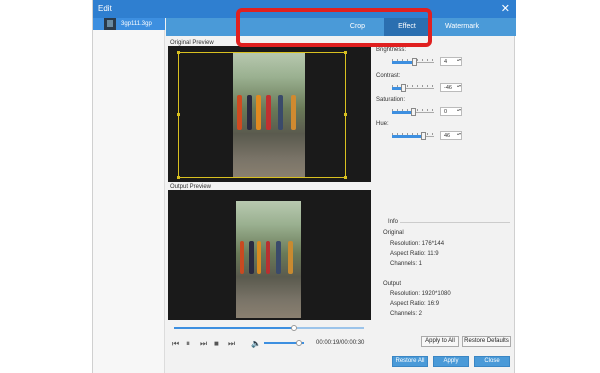 This screenshot has height=373, width=600. What do you see at coordinates (340, 343) in the screenshot?
I see `timecode: 00:00:19/00:00:30` at bounding box center [340, 343].